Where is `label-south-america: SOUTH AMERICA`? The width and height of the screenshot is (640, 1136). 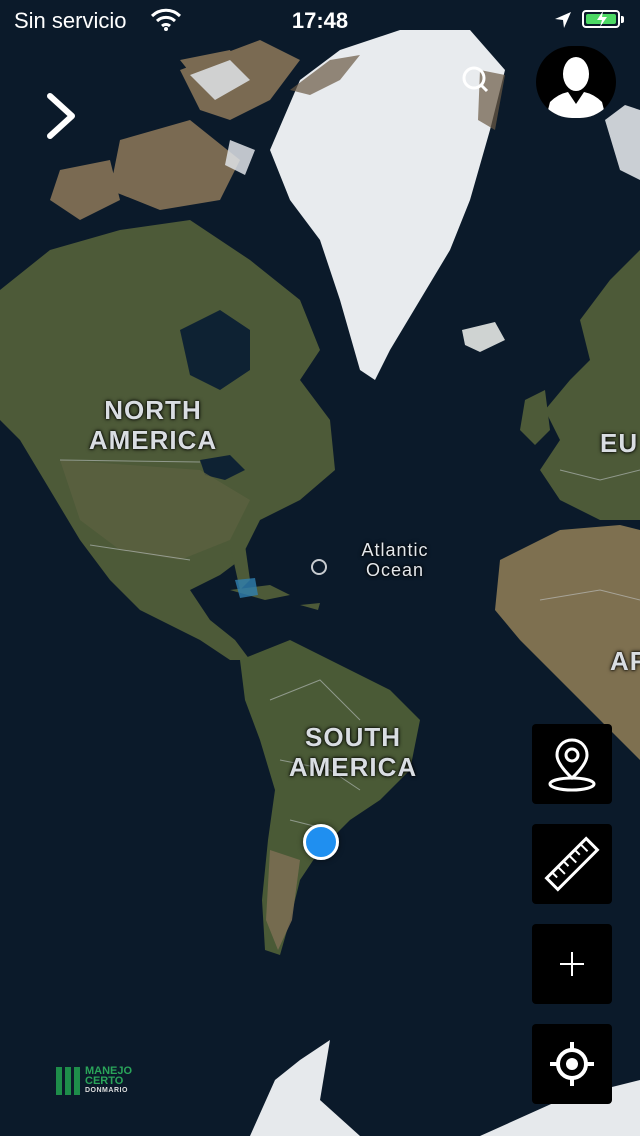
label-south-america: SOUTH AMERICA is located at coordinates (353, 752).